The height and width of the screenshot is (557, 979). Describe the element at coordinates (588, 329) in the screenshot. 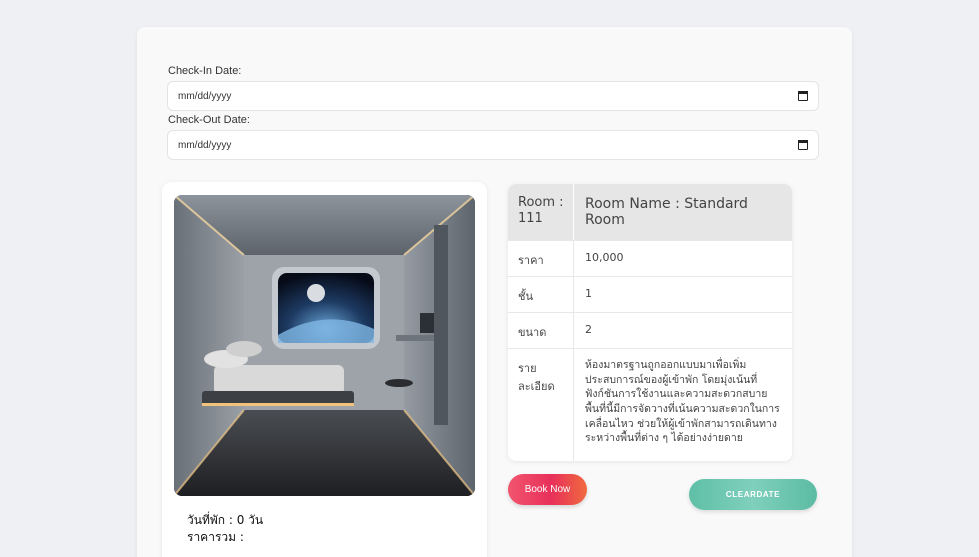

I see `size-value: 2` at that location.